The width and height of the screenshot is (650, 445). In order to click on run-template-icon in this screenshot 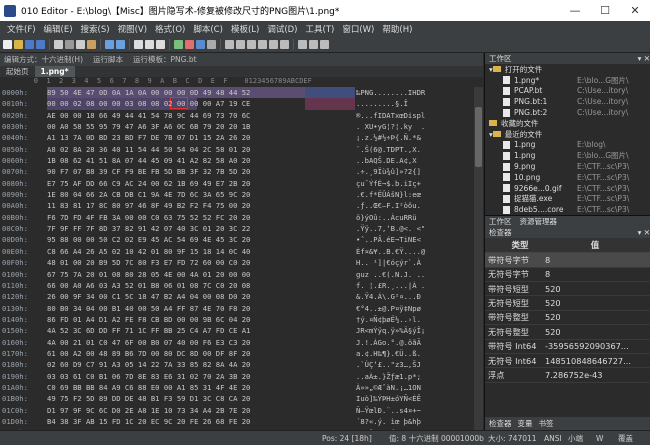, I will do `click(189, 44)`.